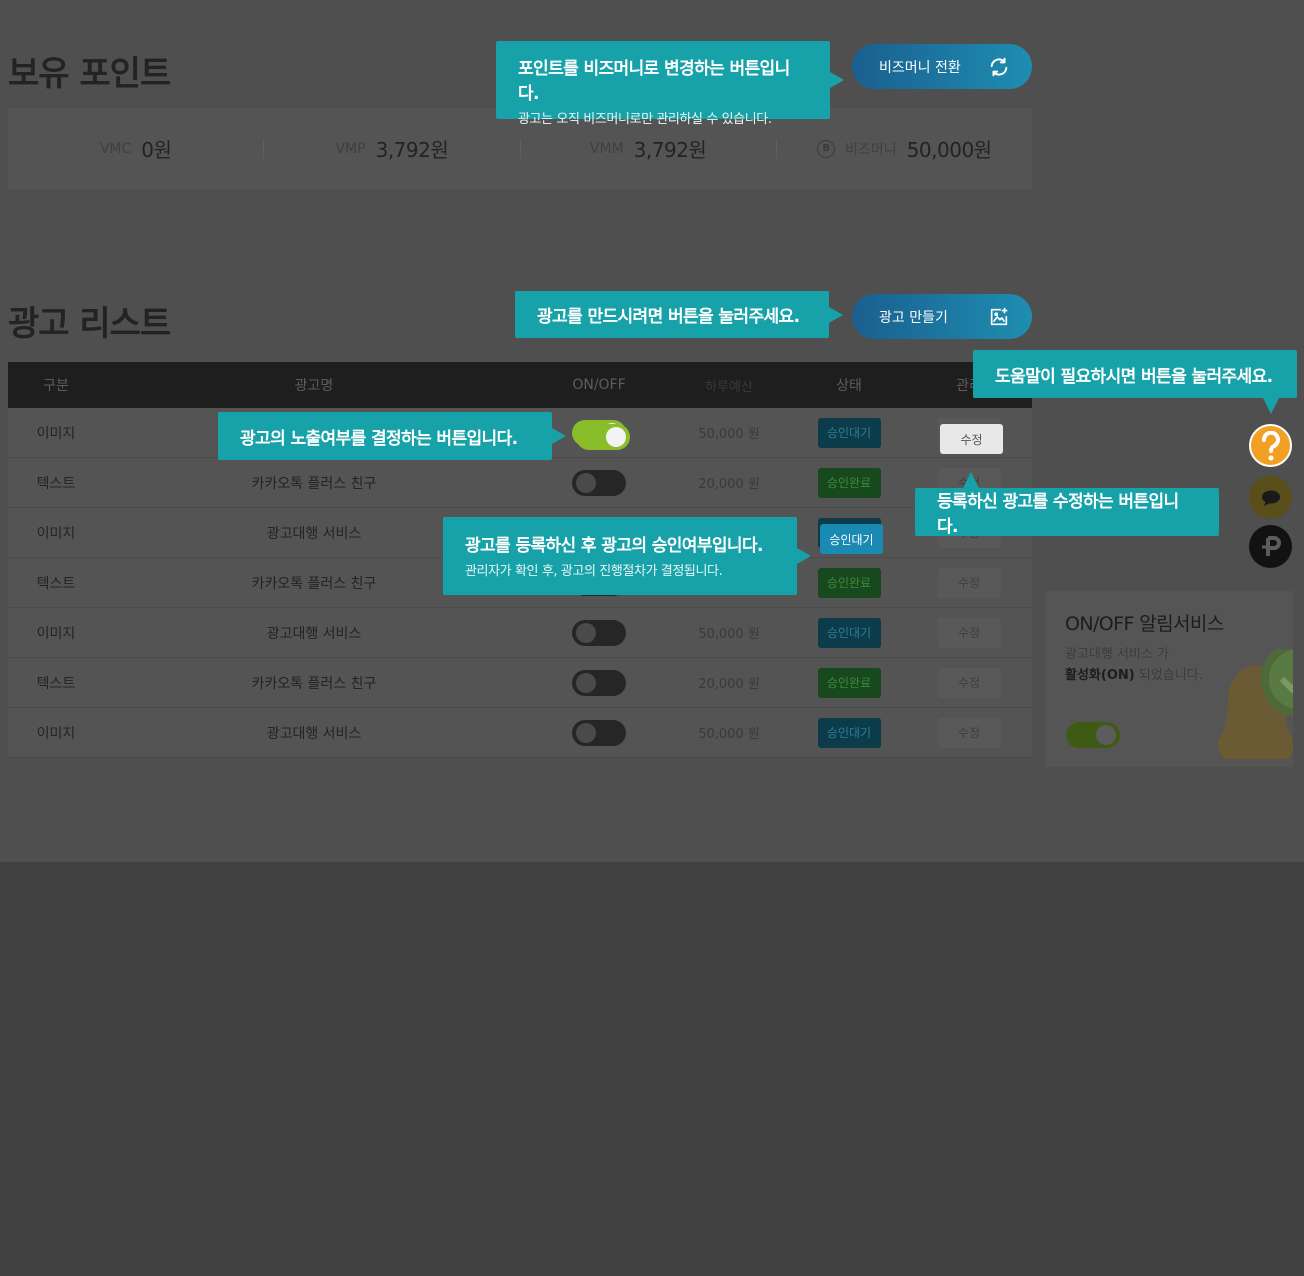 This screenshot has height=1276, width=1304. Describe the element at coordinates (851, 539) in the screenshot. I see `status-badge-highlight: 승인대기` at that location.